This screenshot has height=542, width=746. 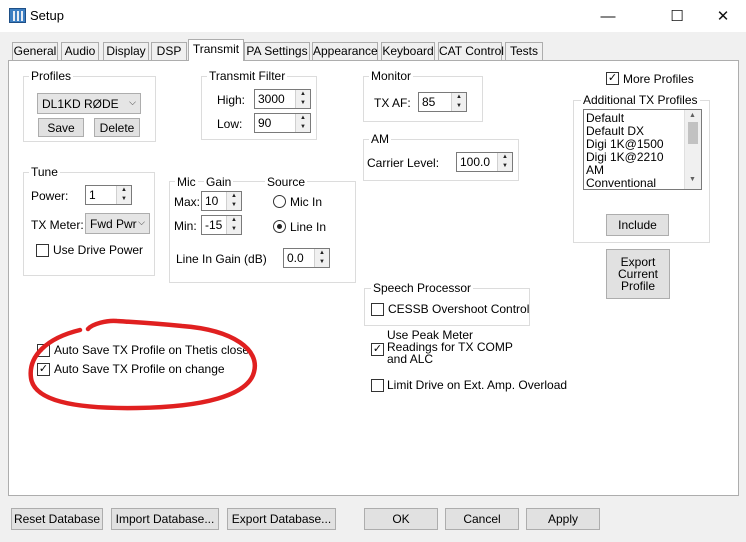 I want to click on high-cut-spinbox: 3000 ▲ ▼, so click(x=282, y=99).